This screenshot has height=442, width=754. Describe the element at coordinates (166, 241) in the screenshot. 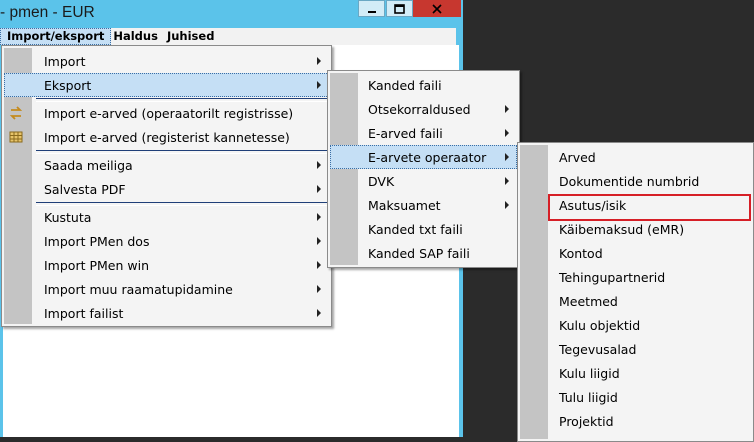

I see `menu-item-import-pmen-dos: Import PMen dos` at that location.